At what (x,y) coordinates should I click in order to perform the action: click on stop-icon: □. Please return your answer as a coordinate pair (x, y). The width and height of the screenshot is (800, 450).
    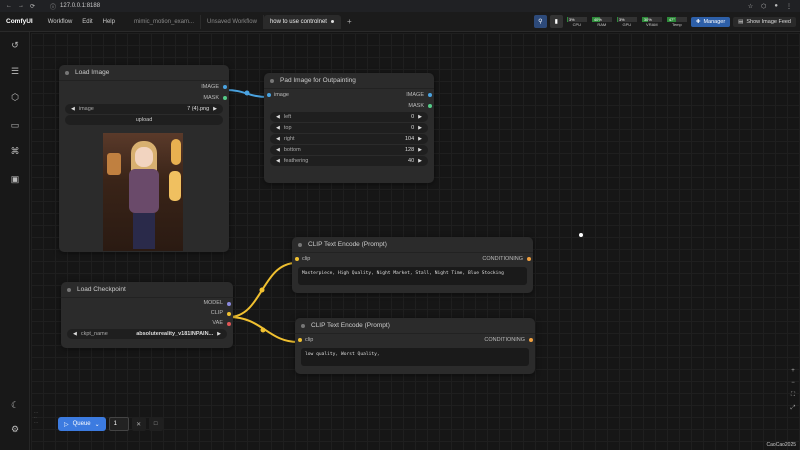
    Looking at the image, I should click on (155, 424).